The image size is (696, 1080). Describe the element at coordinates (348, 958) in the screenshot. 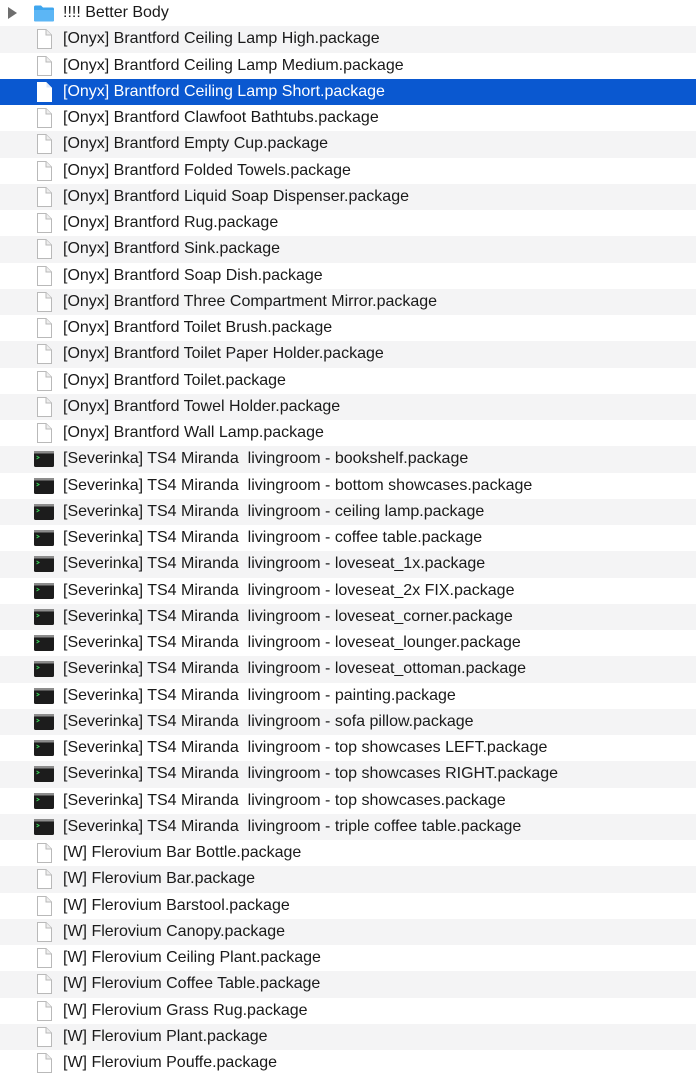

I see `file-row: [W] Flerovium Ceiling Plant.package` at that location.